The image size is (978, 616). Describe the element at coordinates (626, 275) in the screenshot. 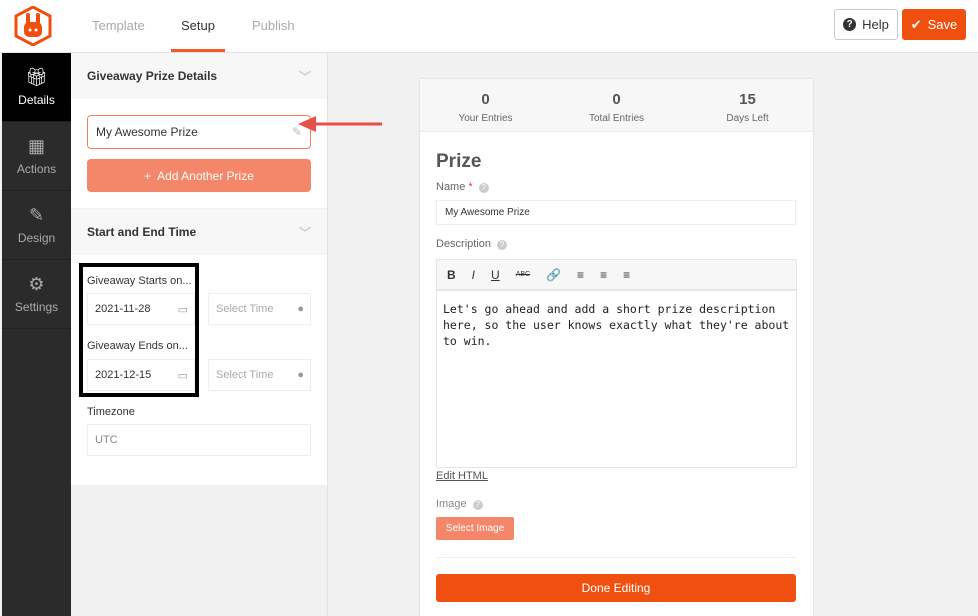

I see `align-right-icon: ≡` at that location.